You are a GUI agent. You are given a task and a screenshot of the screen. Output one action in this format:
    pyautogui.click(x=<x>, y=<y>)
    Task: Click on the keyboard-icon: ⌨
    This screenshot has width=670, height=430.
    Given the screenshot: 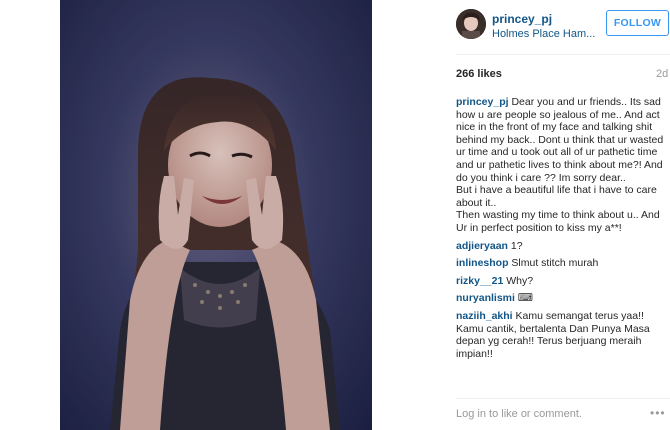 What is the action you would take?
    pyautogui.click(x=525, y=298)
    